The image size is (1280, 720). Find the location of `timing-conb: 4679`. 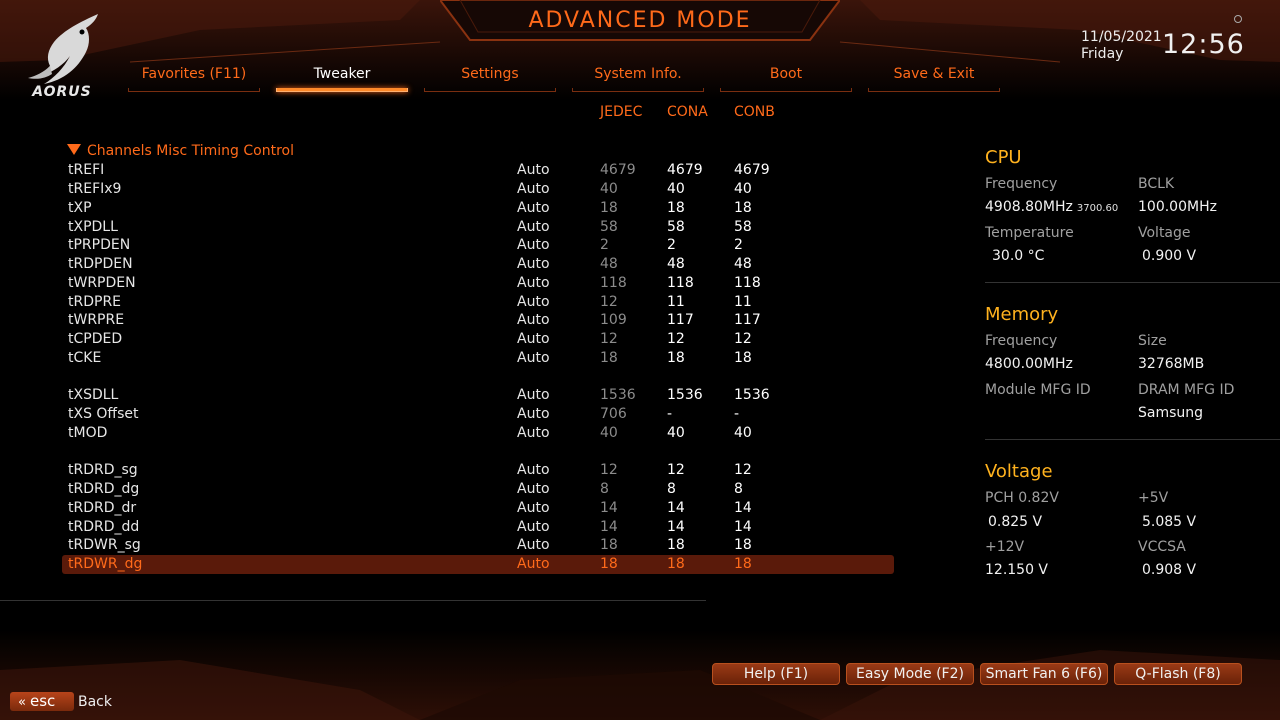

timing-conb: 4679 is located at coordinates (752, 170).